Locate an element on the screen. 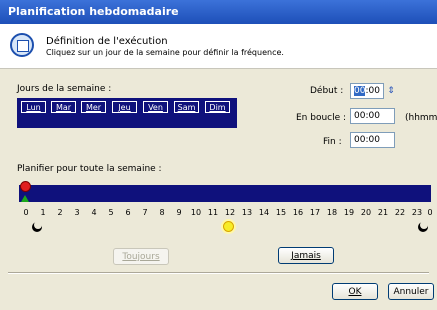 The width and height of the screenshot is (437, 310). ok-button-label: OK is located at coordinates (355, 292).